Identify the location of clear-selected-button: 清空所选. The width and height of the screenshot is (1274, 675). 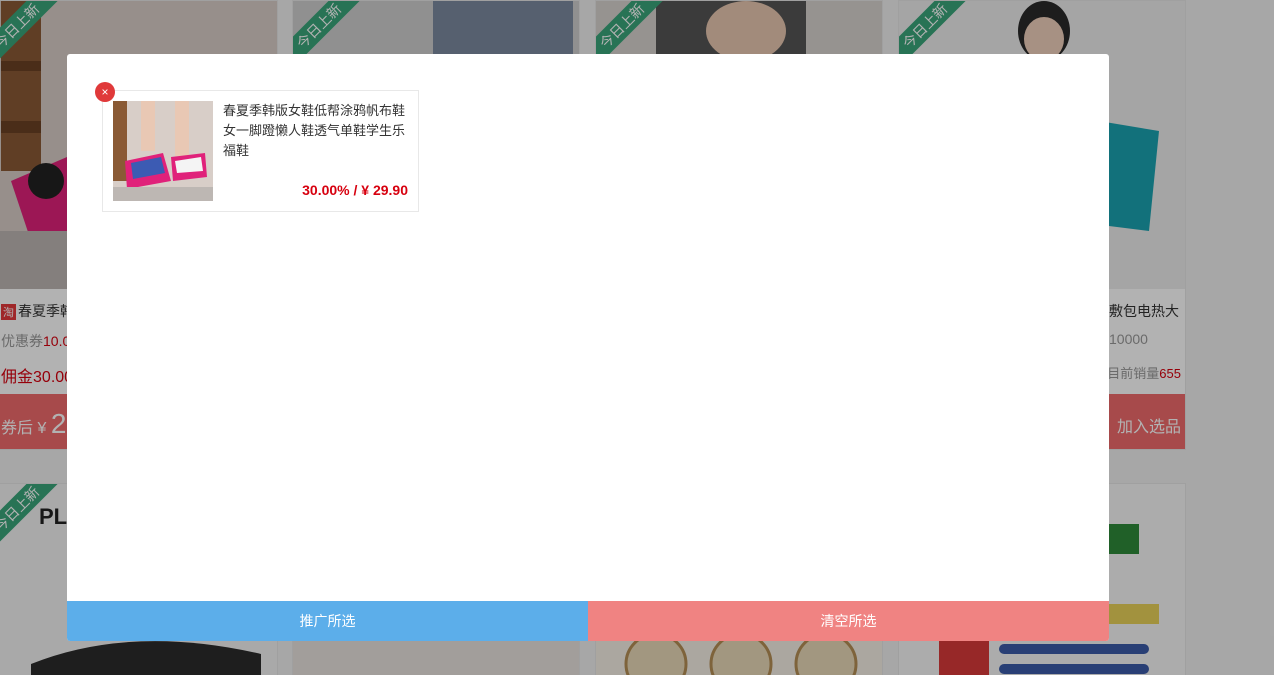
(848, 621).